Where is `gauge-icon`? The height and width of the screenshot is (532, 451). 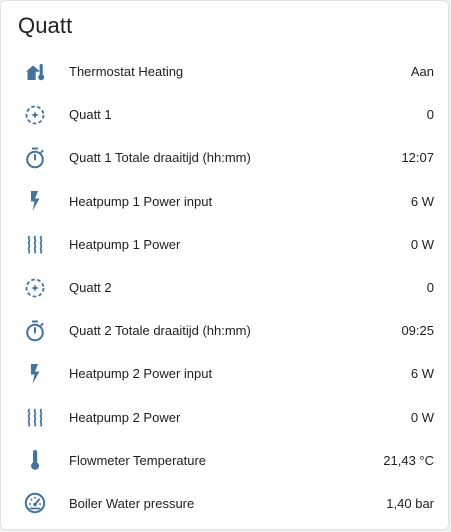
gauge-icon is located at coordinates (35, 503).